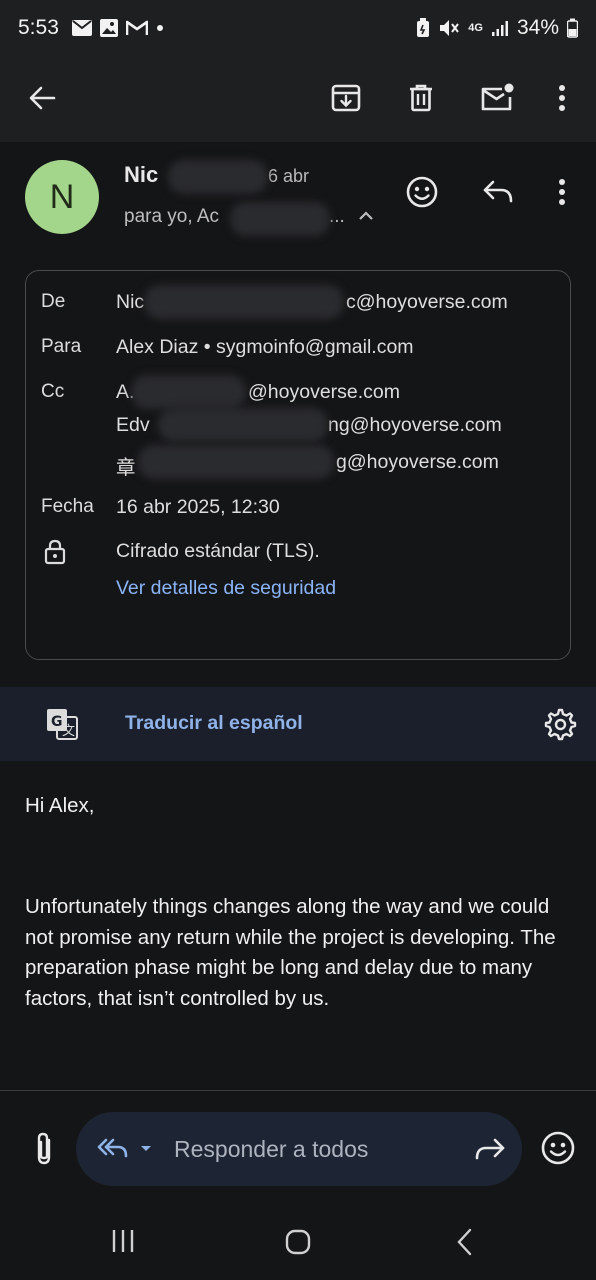  I want to click on reply-mode-button, so click(126, 1151).